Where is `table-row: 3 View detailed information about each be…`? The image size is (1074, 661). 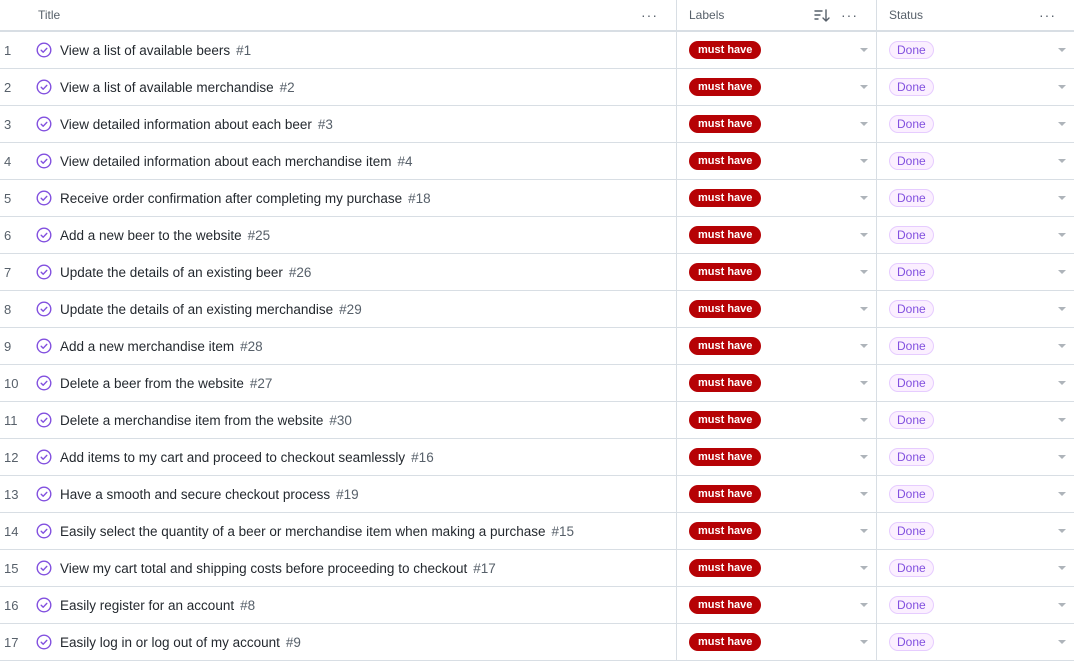 table-row: 3 View detailed information about each be… is located at coordinates (537, 124).